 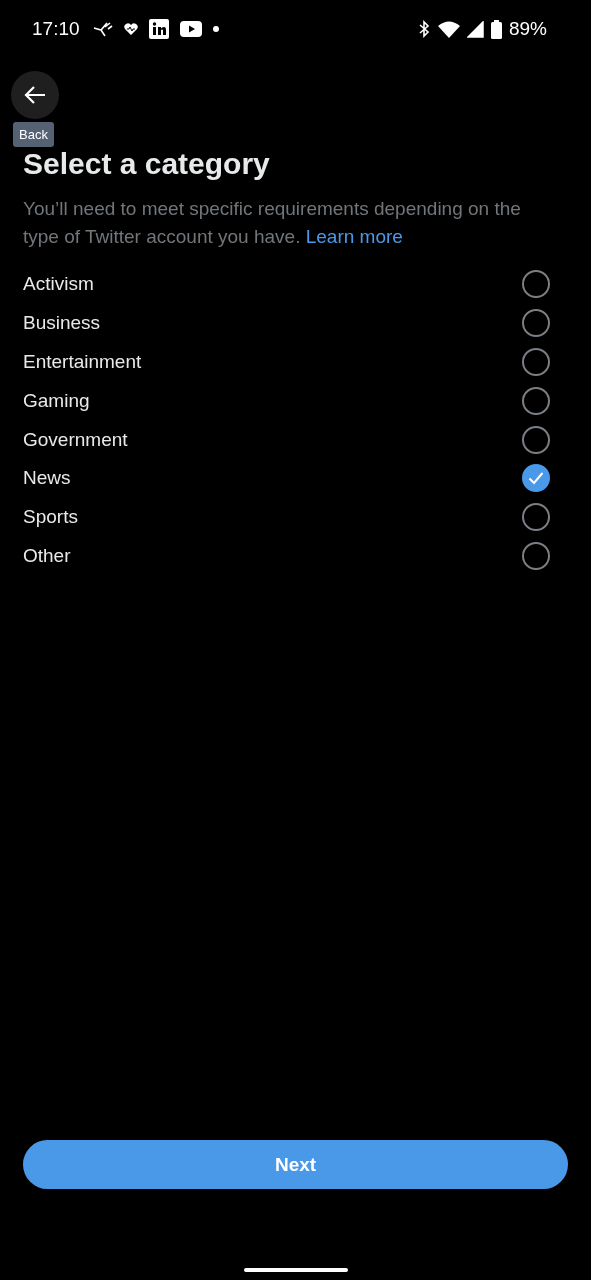 What do you see at coordinates (50, 517) in the screenshot?
I see `category-label: Sports` at bounding box center [50, 517].